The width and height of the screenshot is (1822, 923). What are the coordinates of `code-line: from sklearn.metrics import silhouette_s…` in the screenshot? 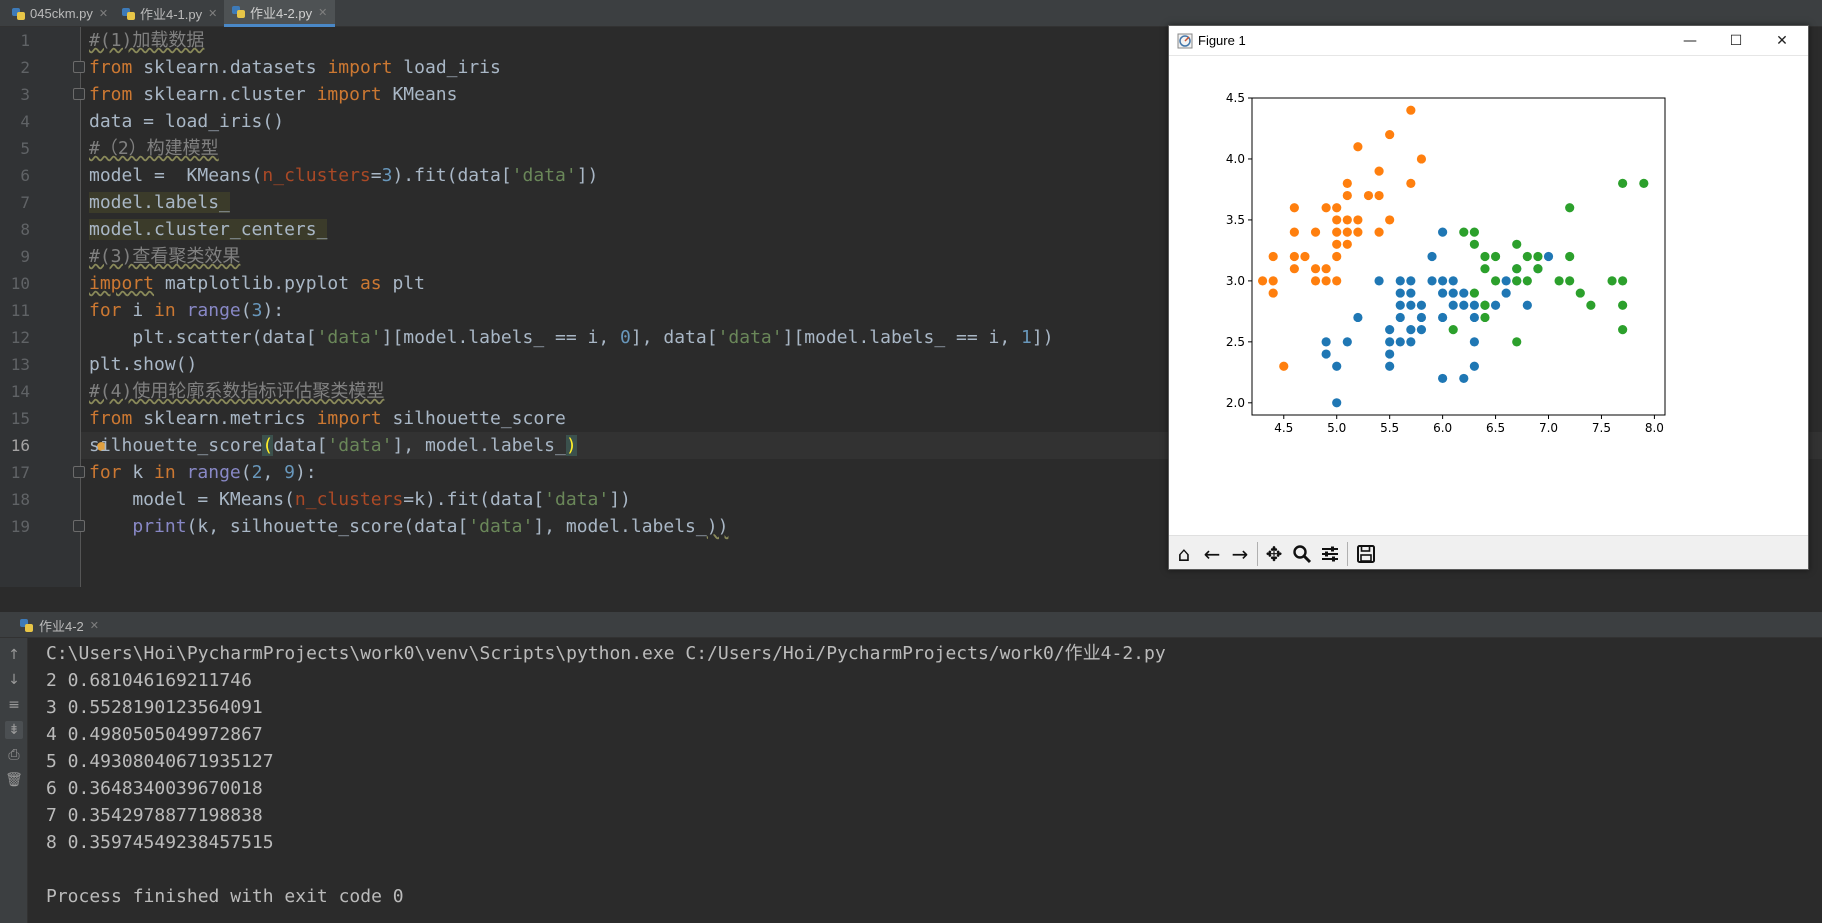 It's located at (327, 418).